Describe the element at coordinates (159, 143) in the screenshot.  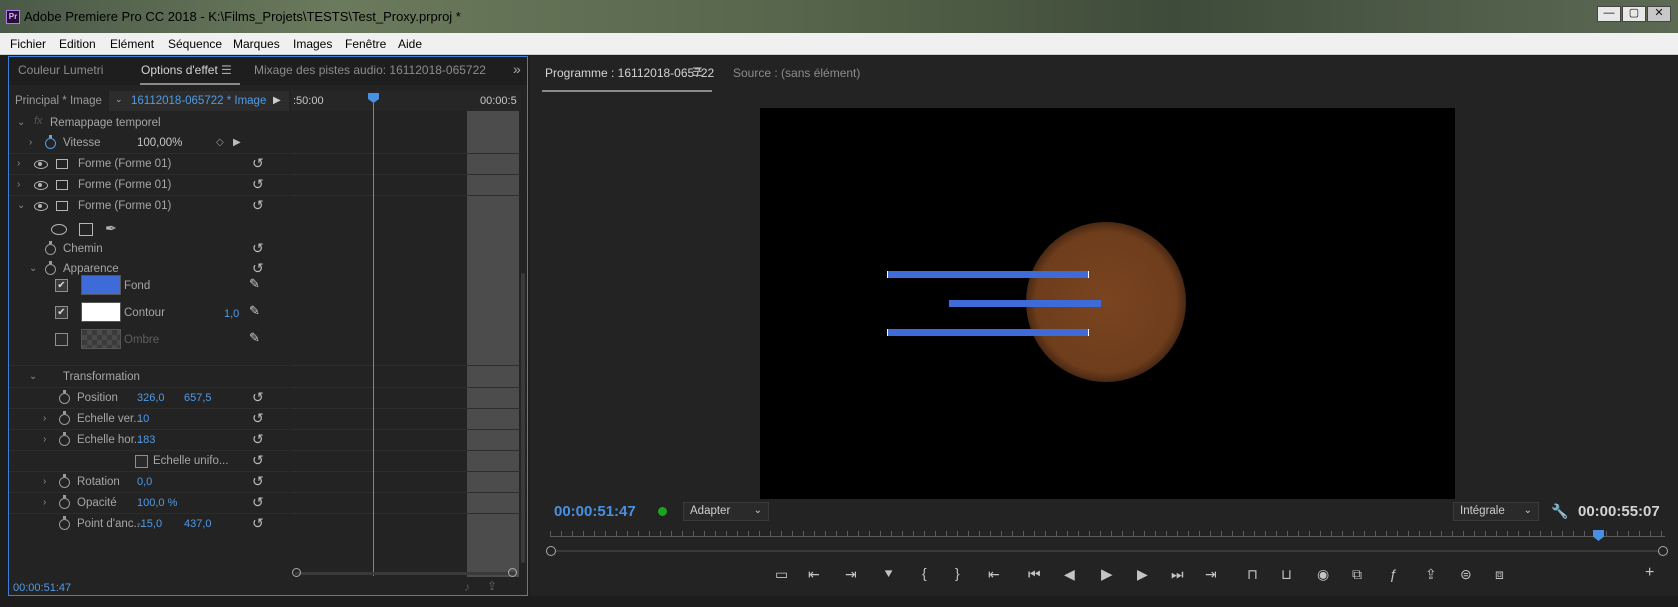
I see `speed-value: 100,00%` at that location.